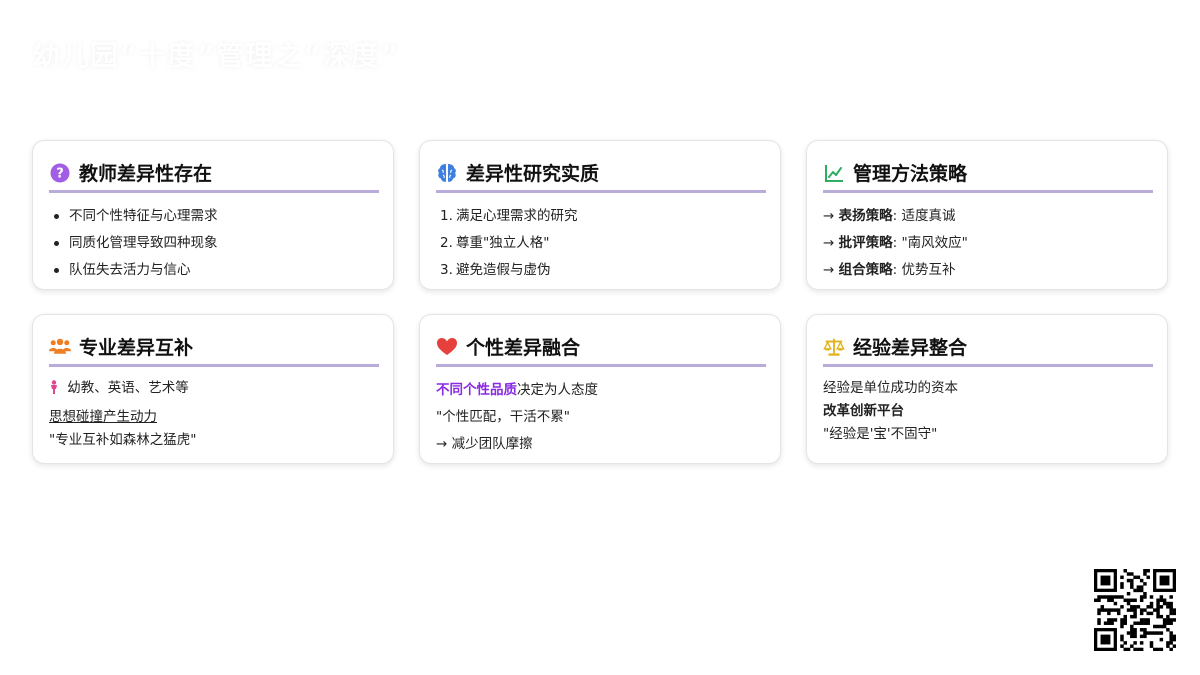 This screenshot has width=1200, height=675. I want to click on quote-text: "专业互补如森林之猛虎", so click(123, 440).